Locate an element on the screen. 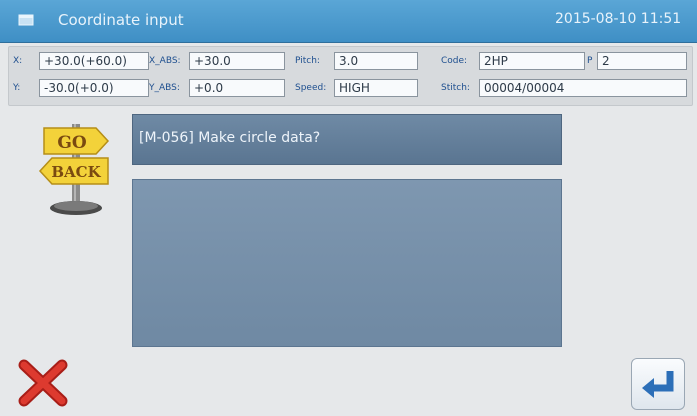 The image size is (697, 416). enter-arrow-icon is located at coordinates (658, 384).